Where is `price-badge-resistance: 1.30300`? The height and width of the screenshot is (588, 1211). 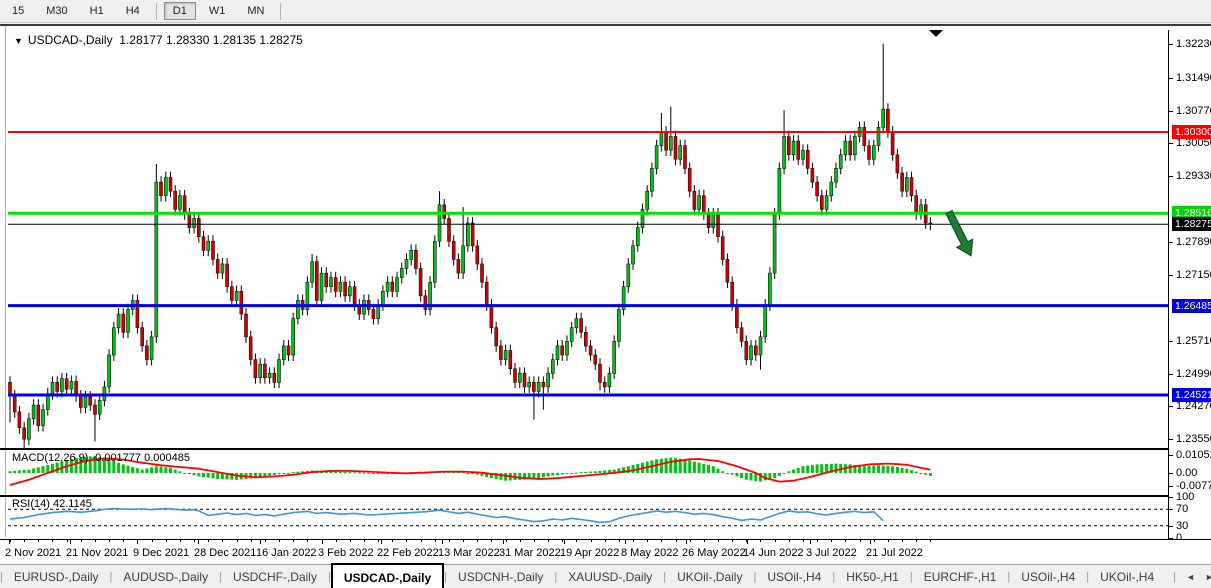 price-badge-resistance: 1.30300 is located at coordinates (1191, 132).